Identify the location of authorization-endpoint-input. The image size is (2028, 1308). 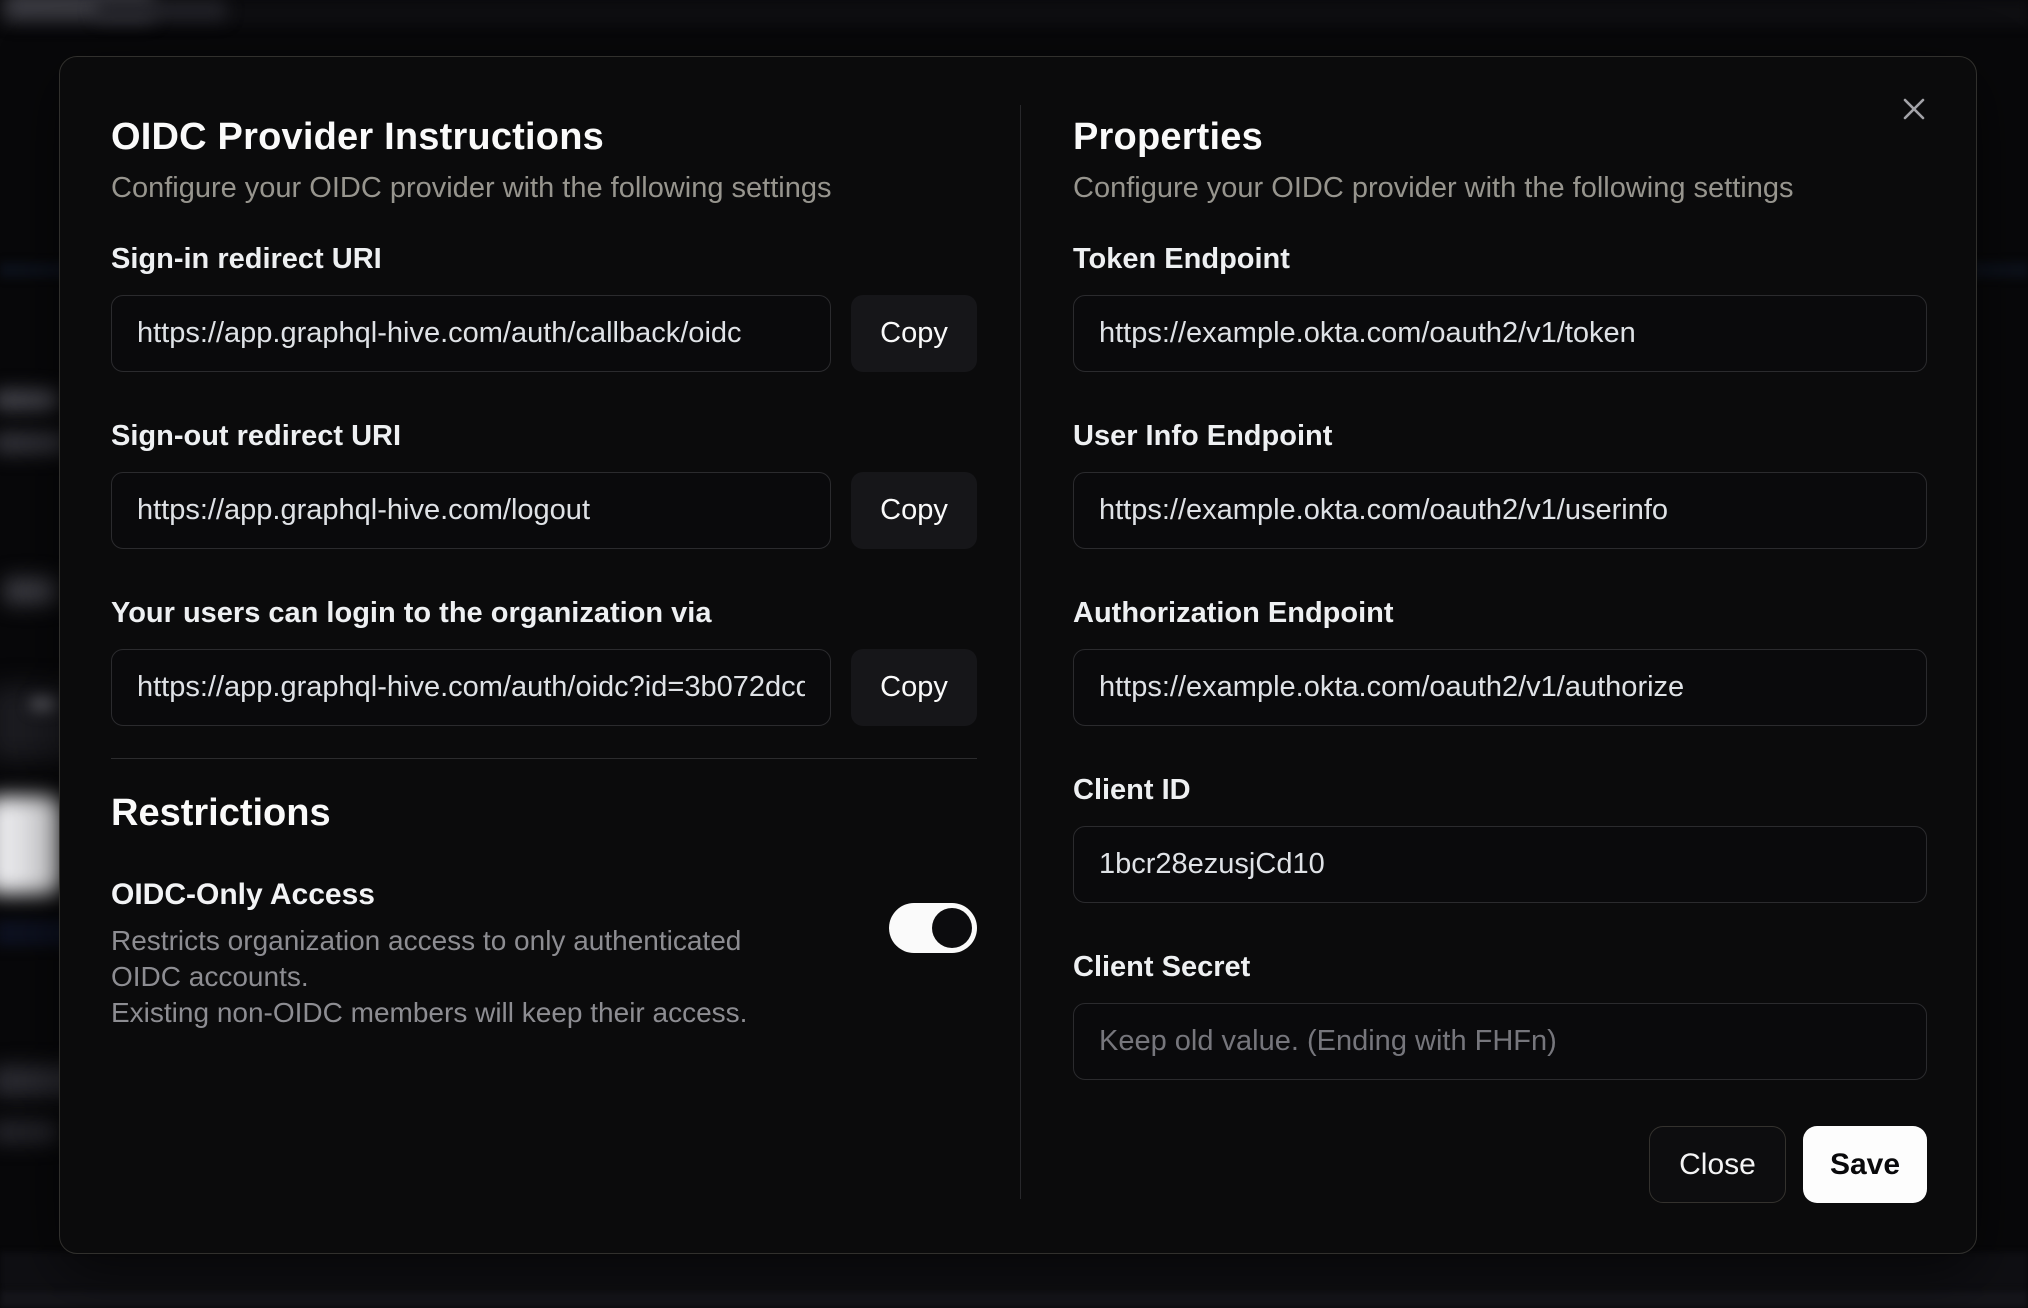
(1500, 687).